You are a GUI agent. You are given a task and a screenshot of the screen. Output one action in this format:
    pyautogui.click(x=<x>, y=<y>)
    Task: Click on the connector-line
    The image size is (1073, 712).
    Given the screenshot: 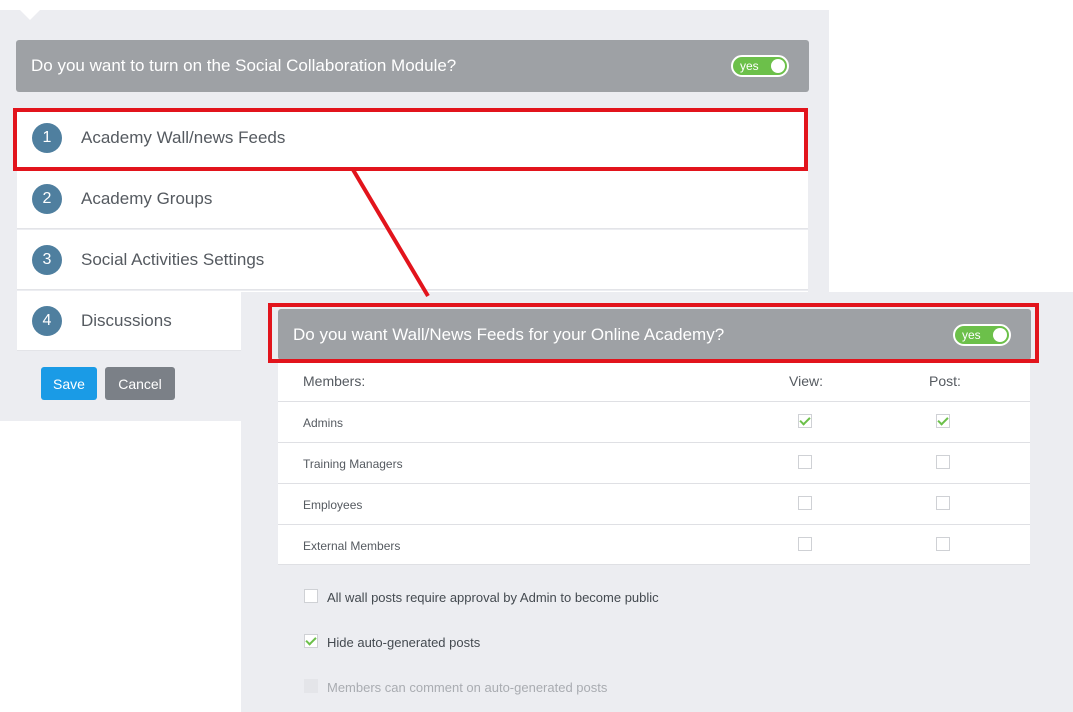 What is the action you would take?
    pyautogui.click(x=390, y=232)
    